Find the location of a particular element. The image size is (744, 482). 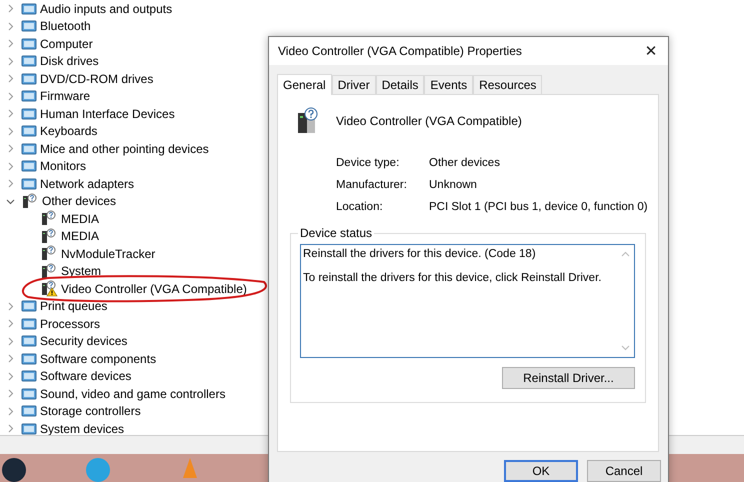

tree-item: Security devices is located at coordinates (84, 341).